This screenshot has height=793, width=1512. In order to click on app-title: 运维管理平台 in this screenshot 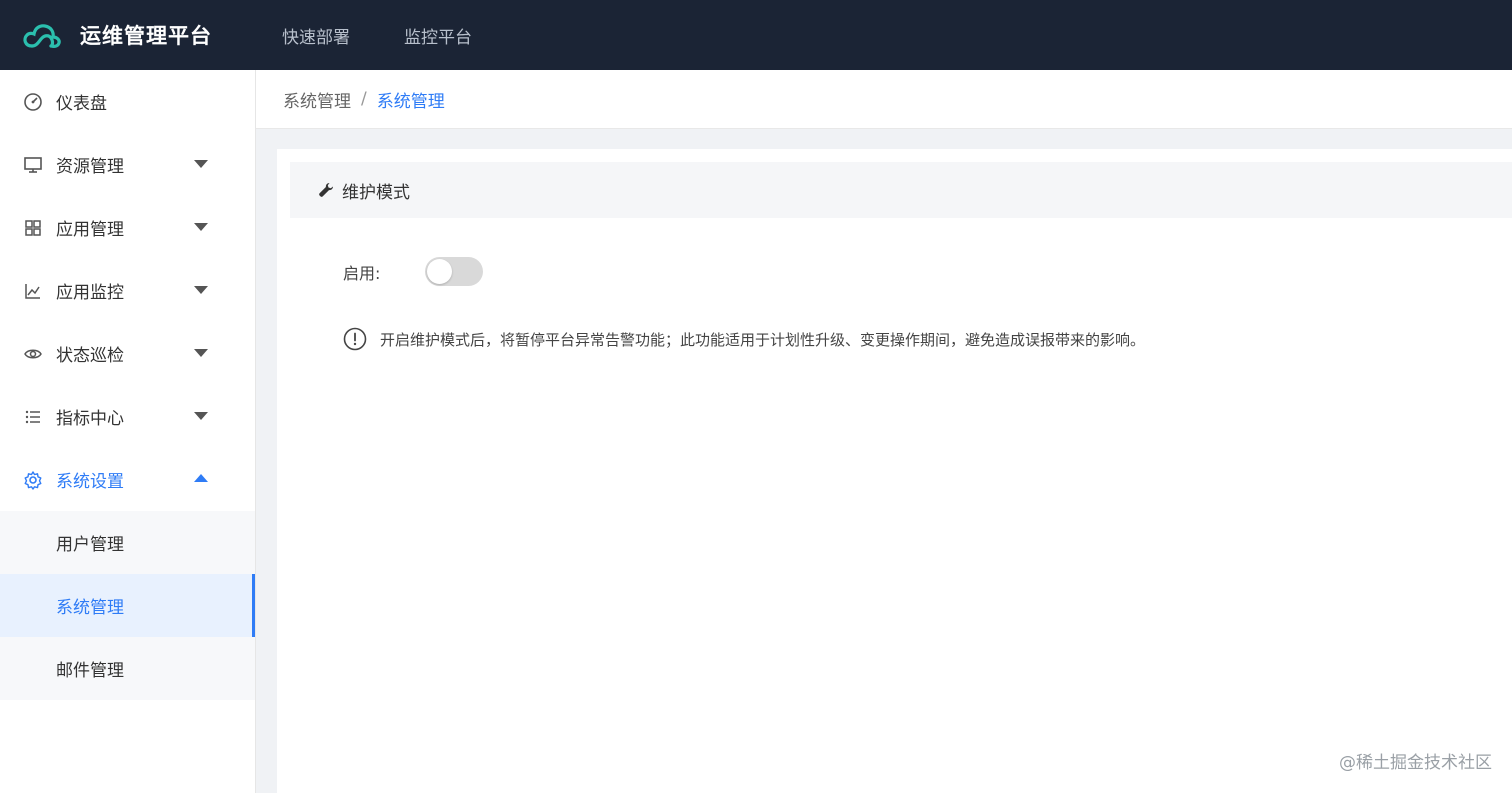, I will do `click(146, 36)`.